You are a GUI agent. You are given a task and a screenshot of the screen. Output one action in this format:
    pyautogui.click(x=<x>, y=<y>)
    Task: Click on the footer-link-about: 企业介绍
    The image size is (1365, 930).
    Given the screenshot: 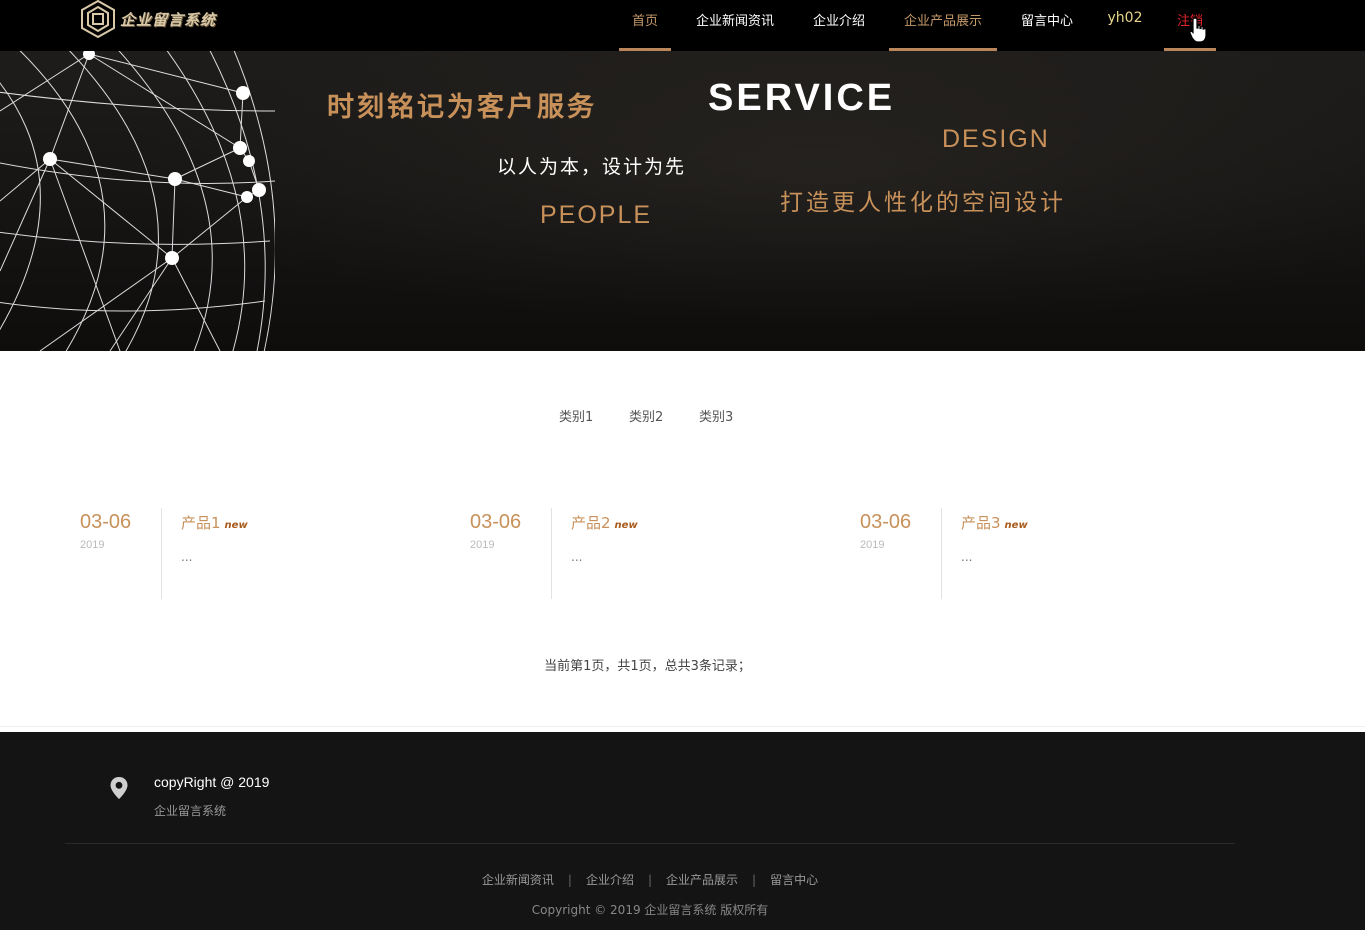 What is the action you would take?
    pyautogui.click(x=610, y=880)
    